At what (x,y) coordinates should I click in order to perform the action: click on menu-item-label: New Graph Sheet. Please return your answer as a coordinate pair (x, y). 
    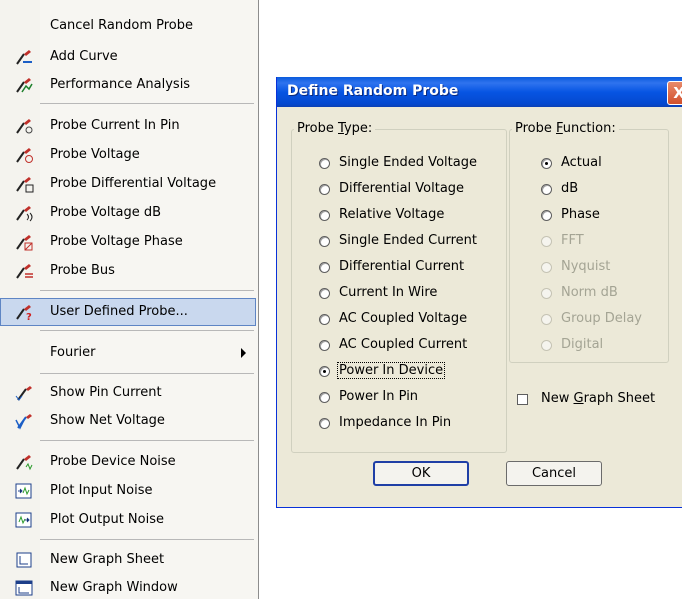
    Looking at the image, I should click on (107, 559).